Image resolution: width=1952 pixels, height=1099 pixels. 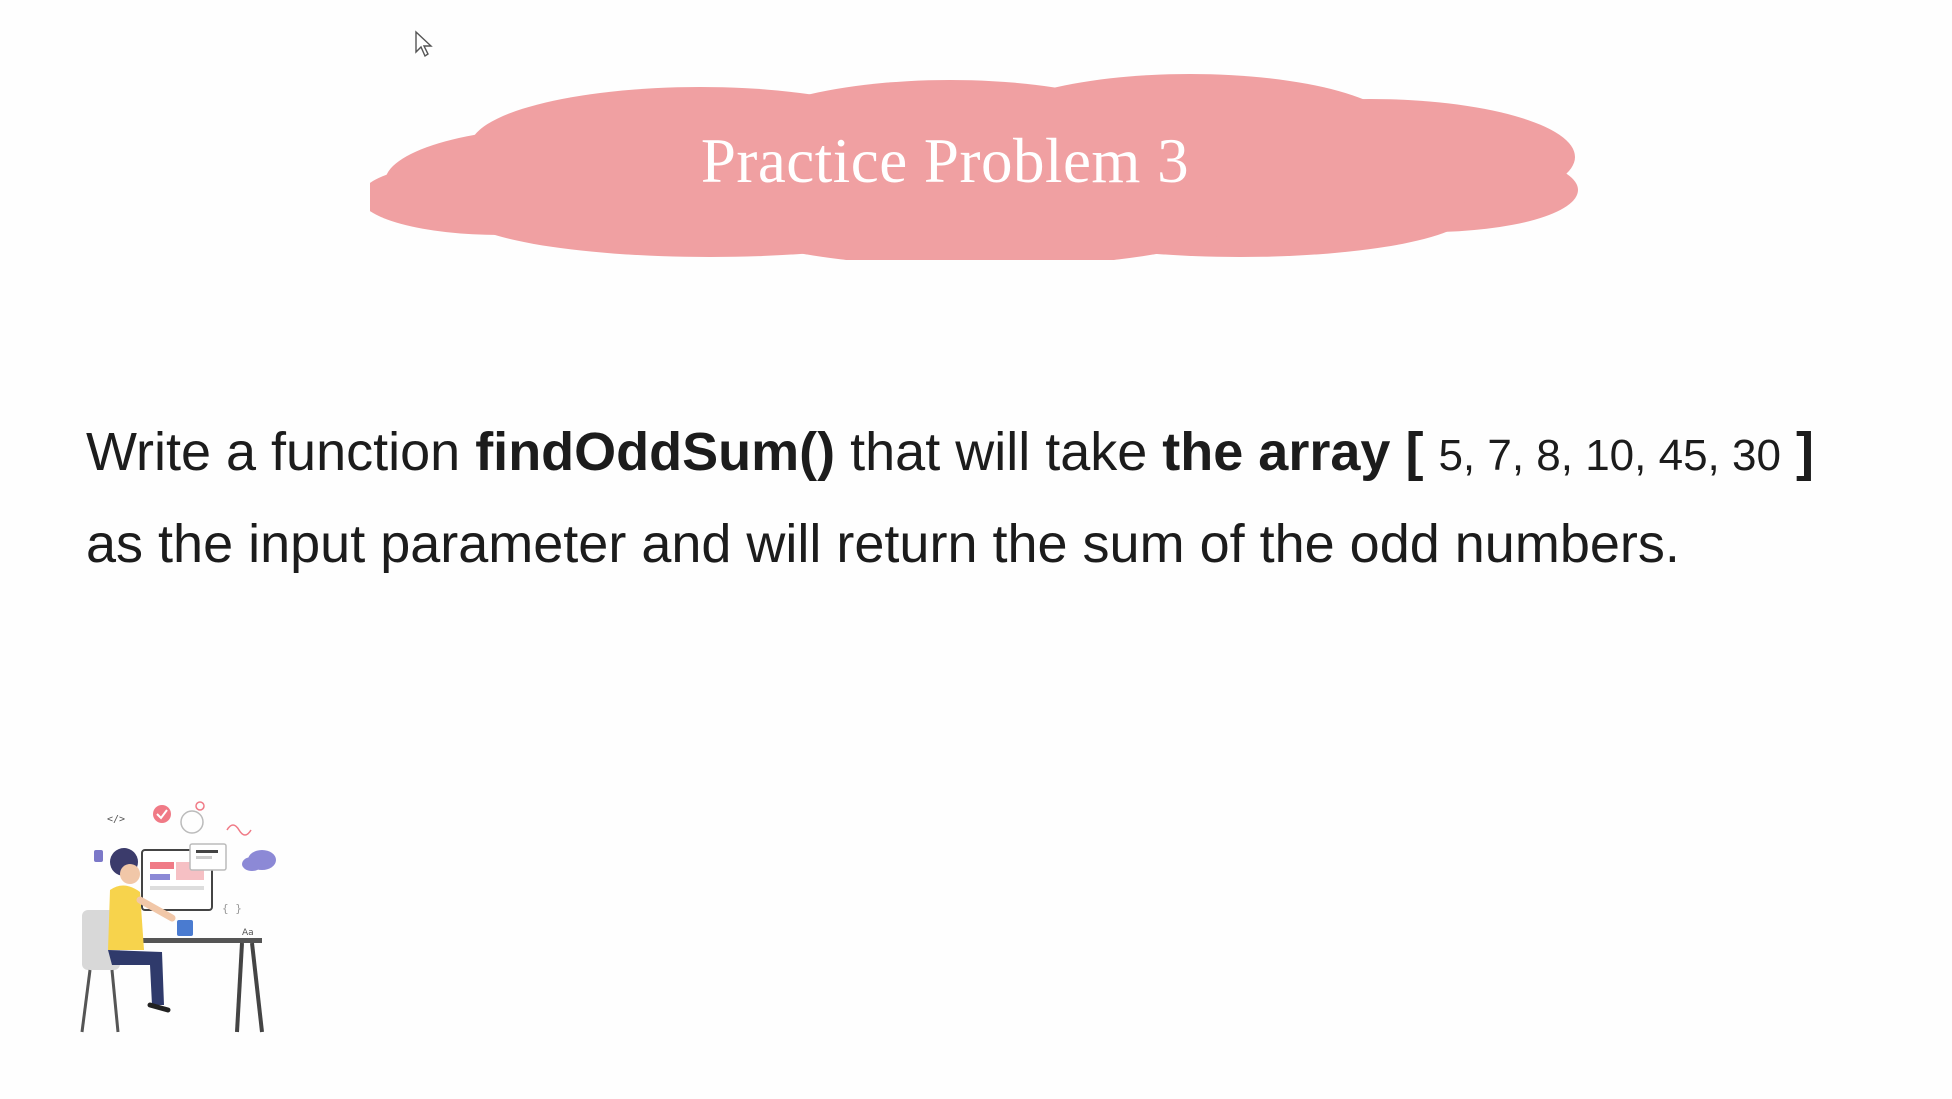 I want to click on array-label: the array, so click(x=1276, y=452).